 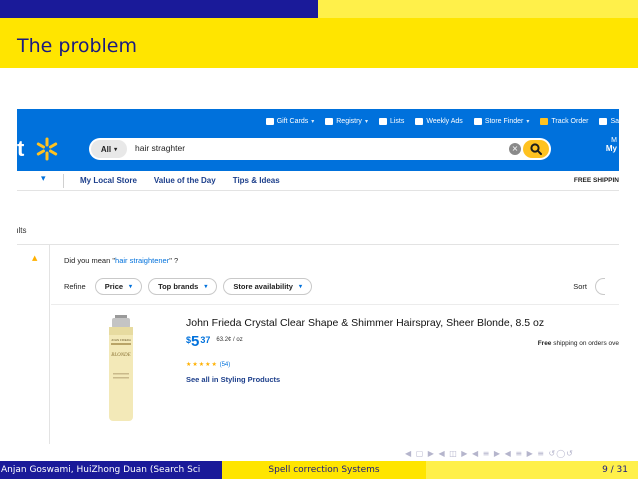 I want to click on product-can-label: BLONDE, so click(x=120, y=355).